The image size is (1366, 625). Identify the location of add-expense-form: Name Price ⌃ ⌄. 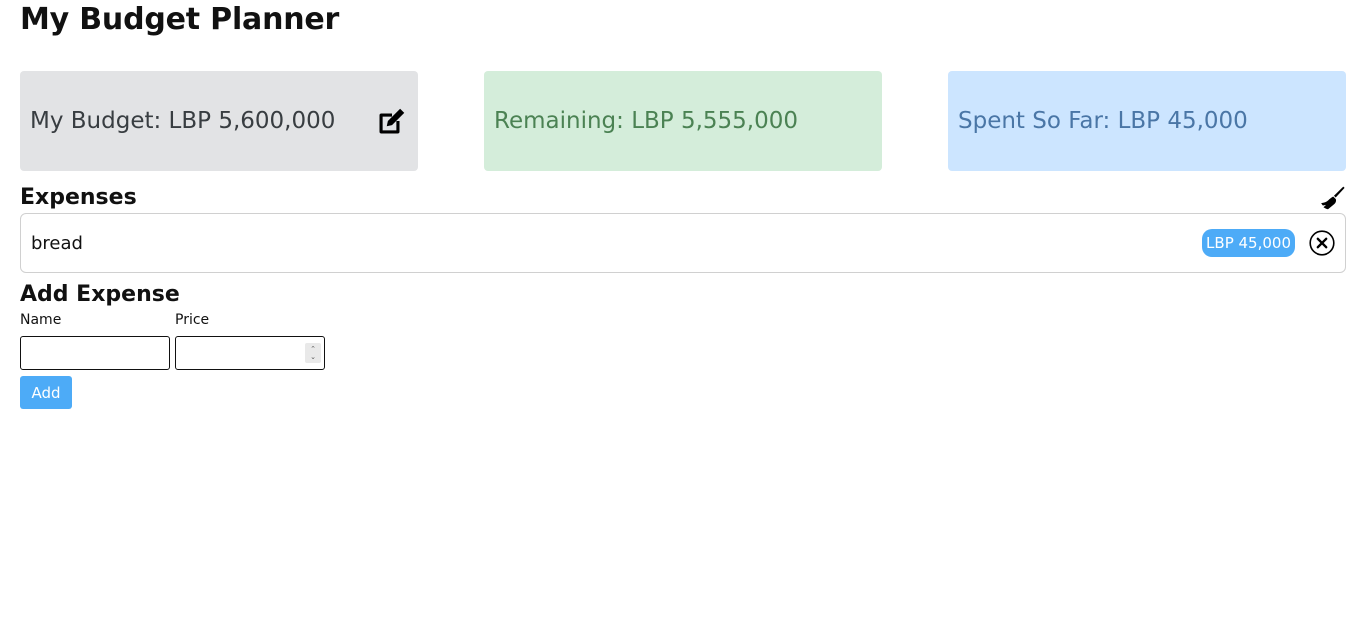
(683, 340).